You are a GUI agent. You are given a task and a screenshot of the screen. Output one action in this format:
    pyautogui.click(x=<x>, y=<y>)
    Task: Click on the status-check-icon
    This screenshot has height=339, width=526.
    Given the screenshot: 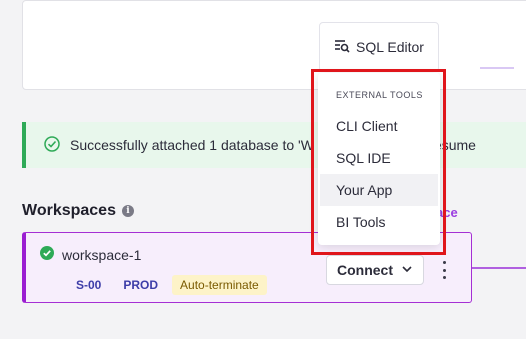 What is the action you would take?
    pyautogui.click(x=47, y=254)
    